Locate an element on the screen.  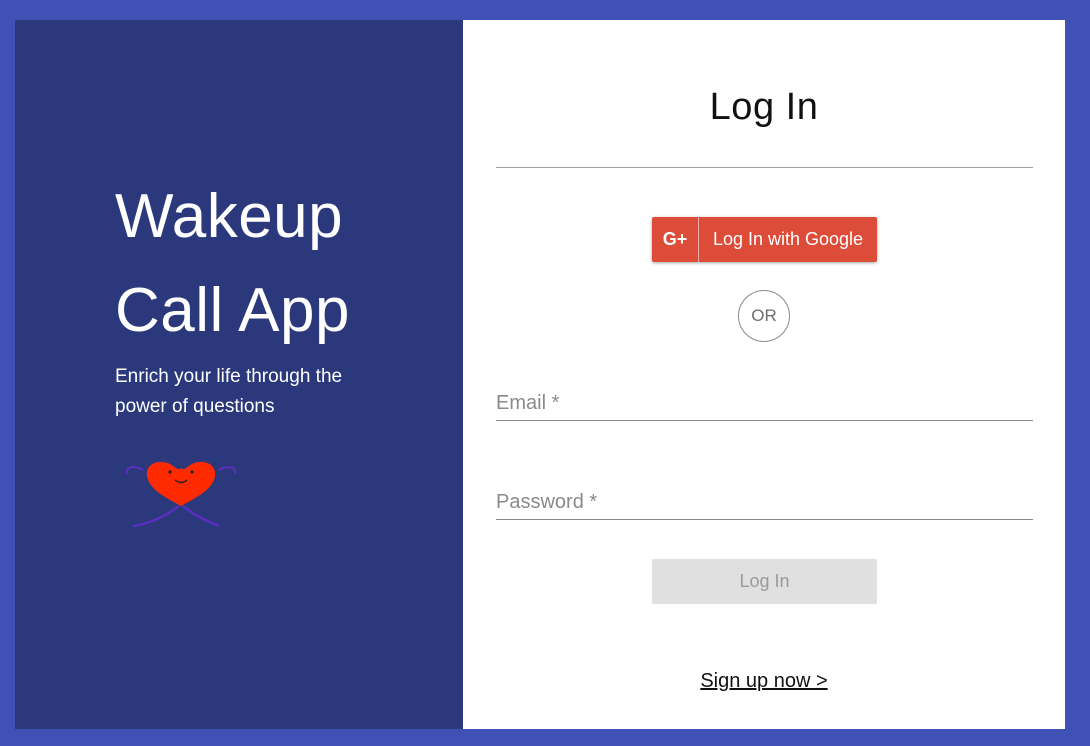
app-title-line1: Wakeup is located at coordinates (229, 216).